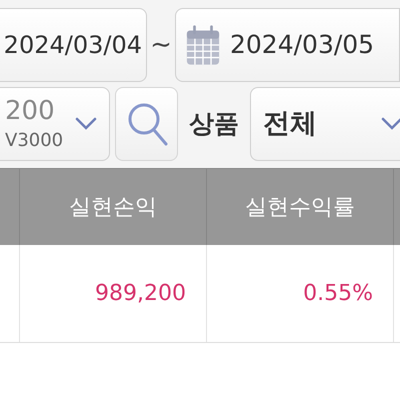  What do you see at coordinates (300, 207) in the screenshot?
I see `column-header: 실현수익률` at bounding box center [300, 207].